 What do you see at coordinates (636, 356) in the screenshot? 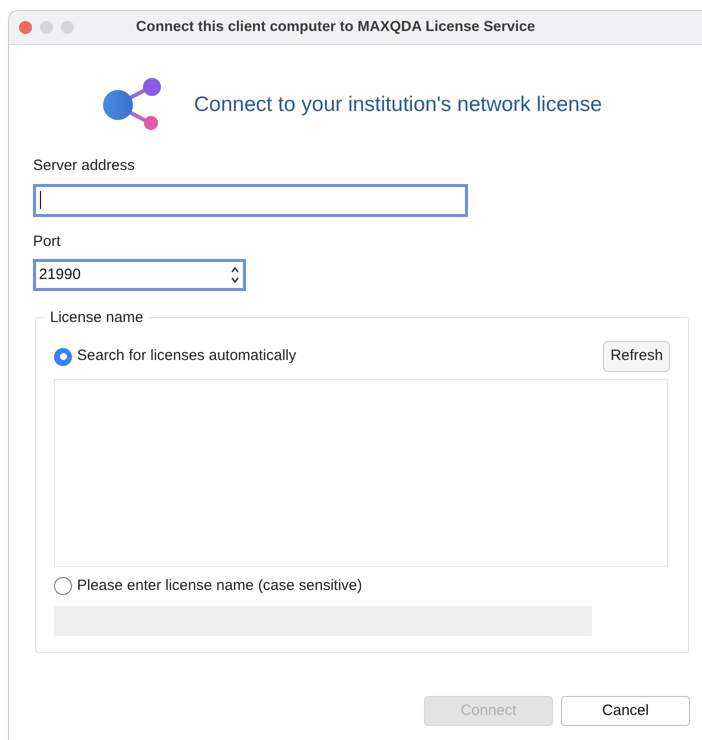
I see `refresh-button: Refresh` at bounding box center [636, 356].